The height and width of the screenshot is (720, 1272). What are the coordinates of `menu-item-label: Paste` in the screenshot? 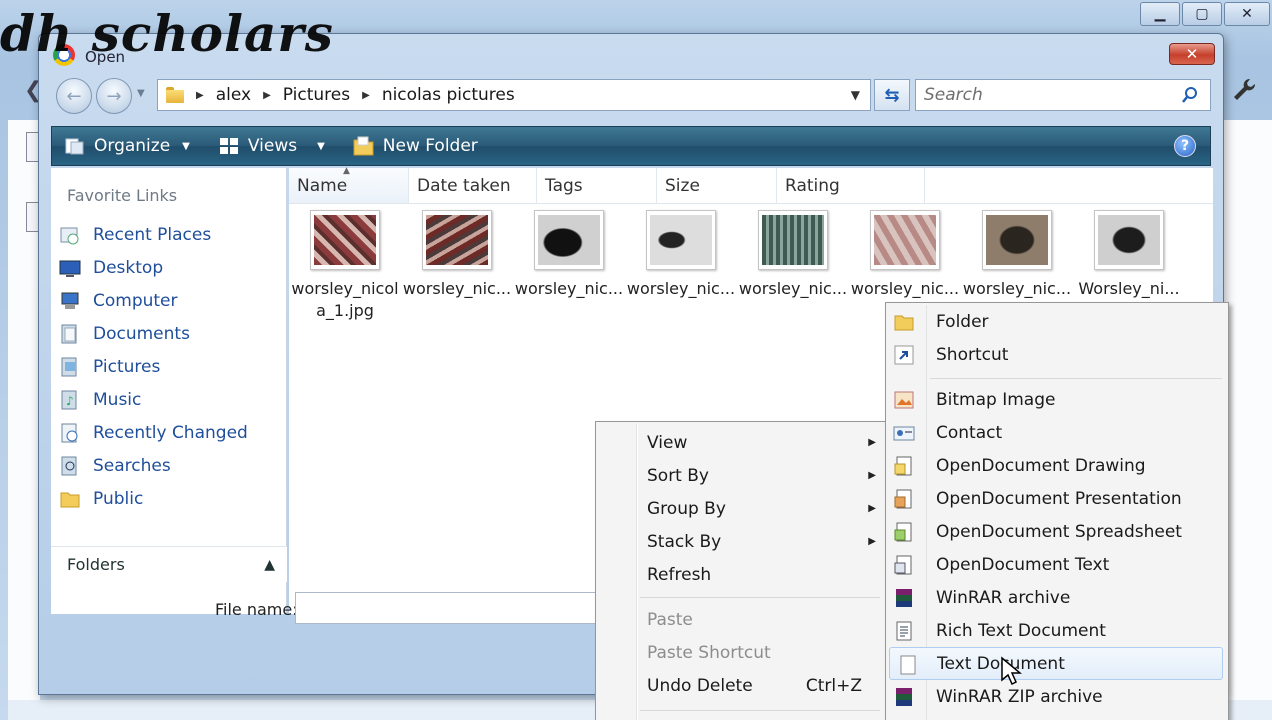 It's located at (670, 619).